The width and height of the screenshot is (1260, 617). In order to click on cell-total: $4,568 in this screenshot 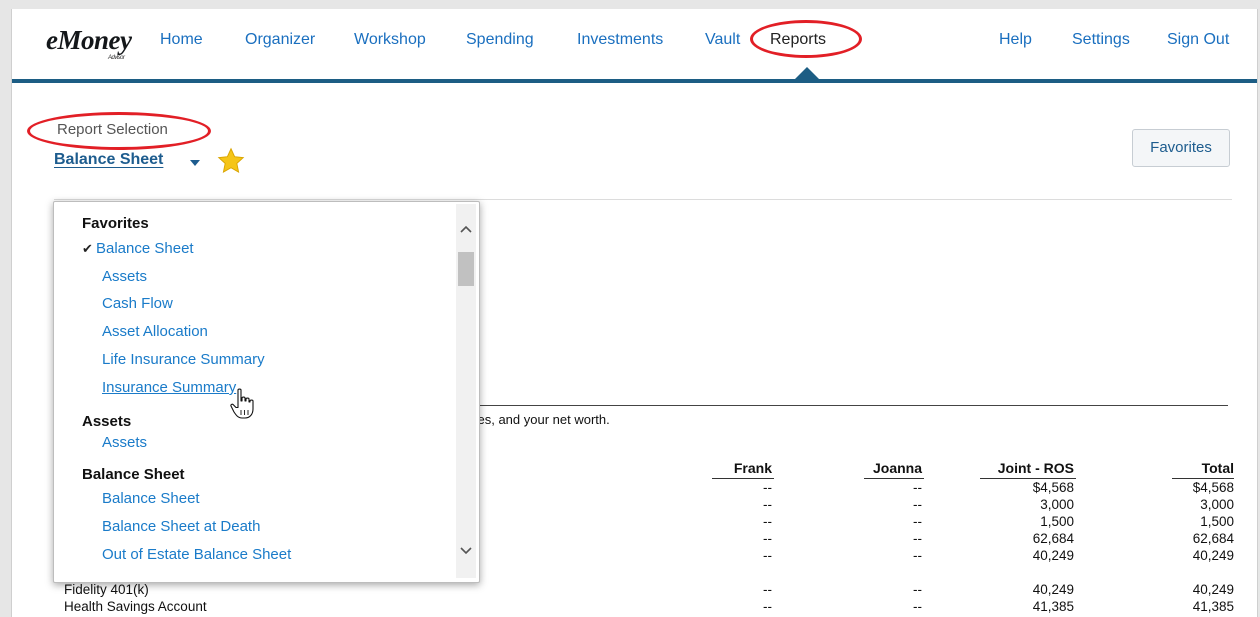, I will do `click(1213, 487)`.